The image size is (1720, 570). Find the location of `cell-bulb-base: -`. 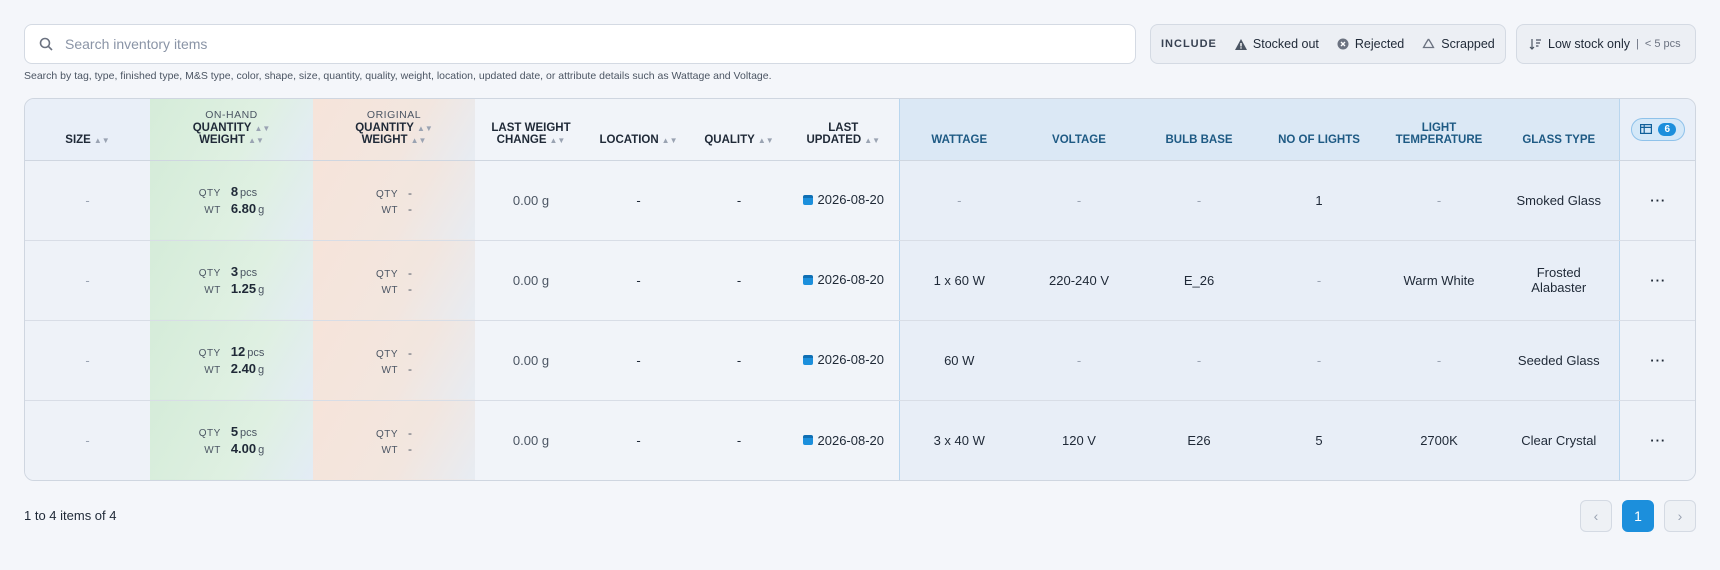

cell-bulb-base: - is located at coordinates (1199, 200).